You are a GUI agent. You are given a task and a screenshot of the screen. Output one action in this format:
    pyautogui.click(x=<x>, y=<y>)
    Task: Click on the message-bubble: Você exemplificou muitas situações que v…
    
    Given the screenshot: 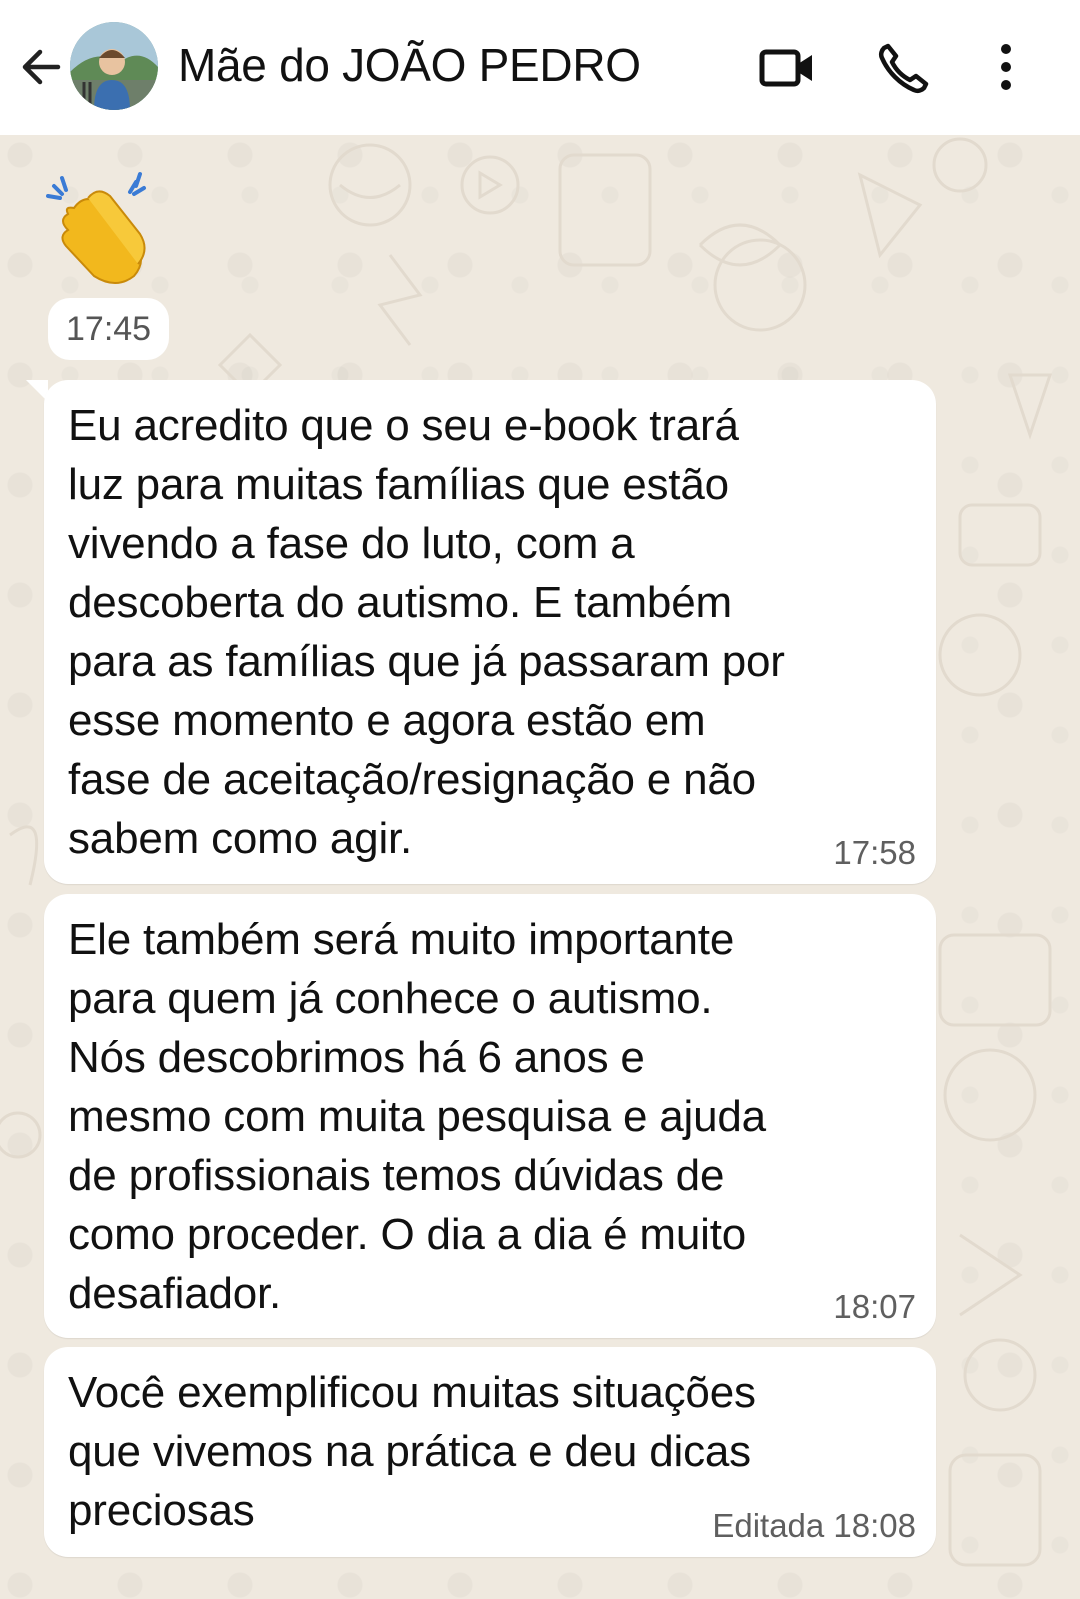 What is the action you would take?
    pyautogui.click(x=490, y=1452)
    